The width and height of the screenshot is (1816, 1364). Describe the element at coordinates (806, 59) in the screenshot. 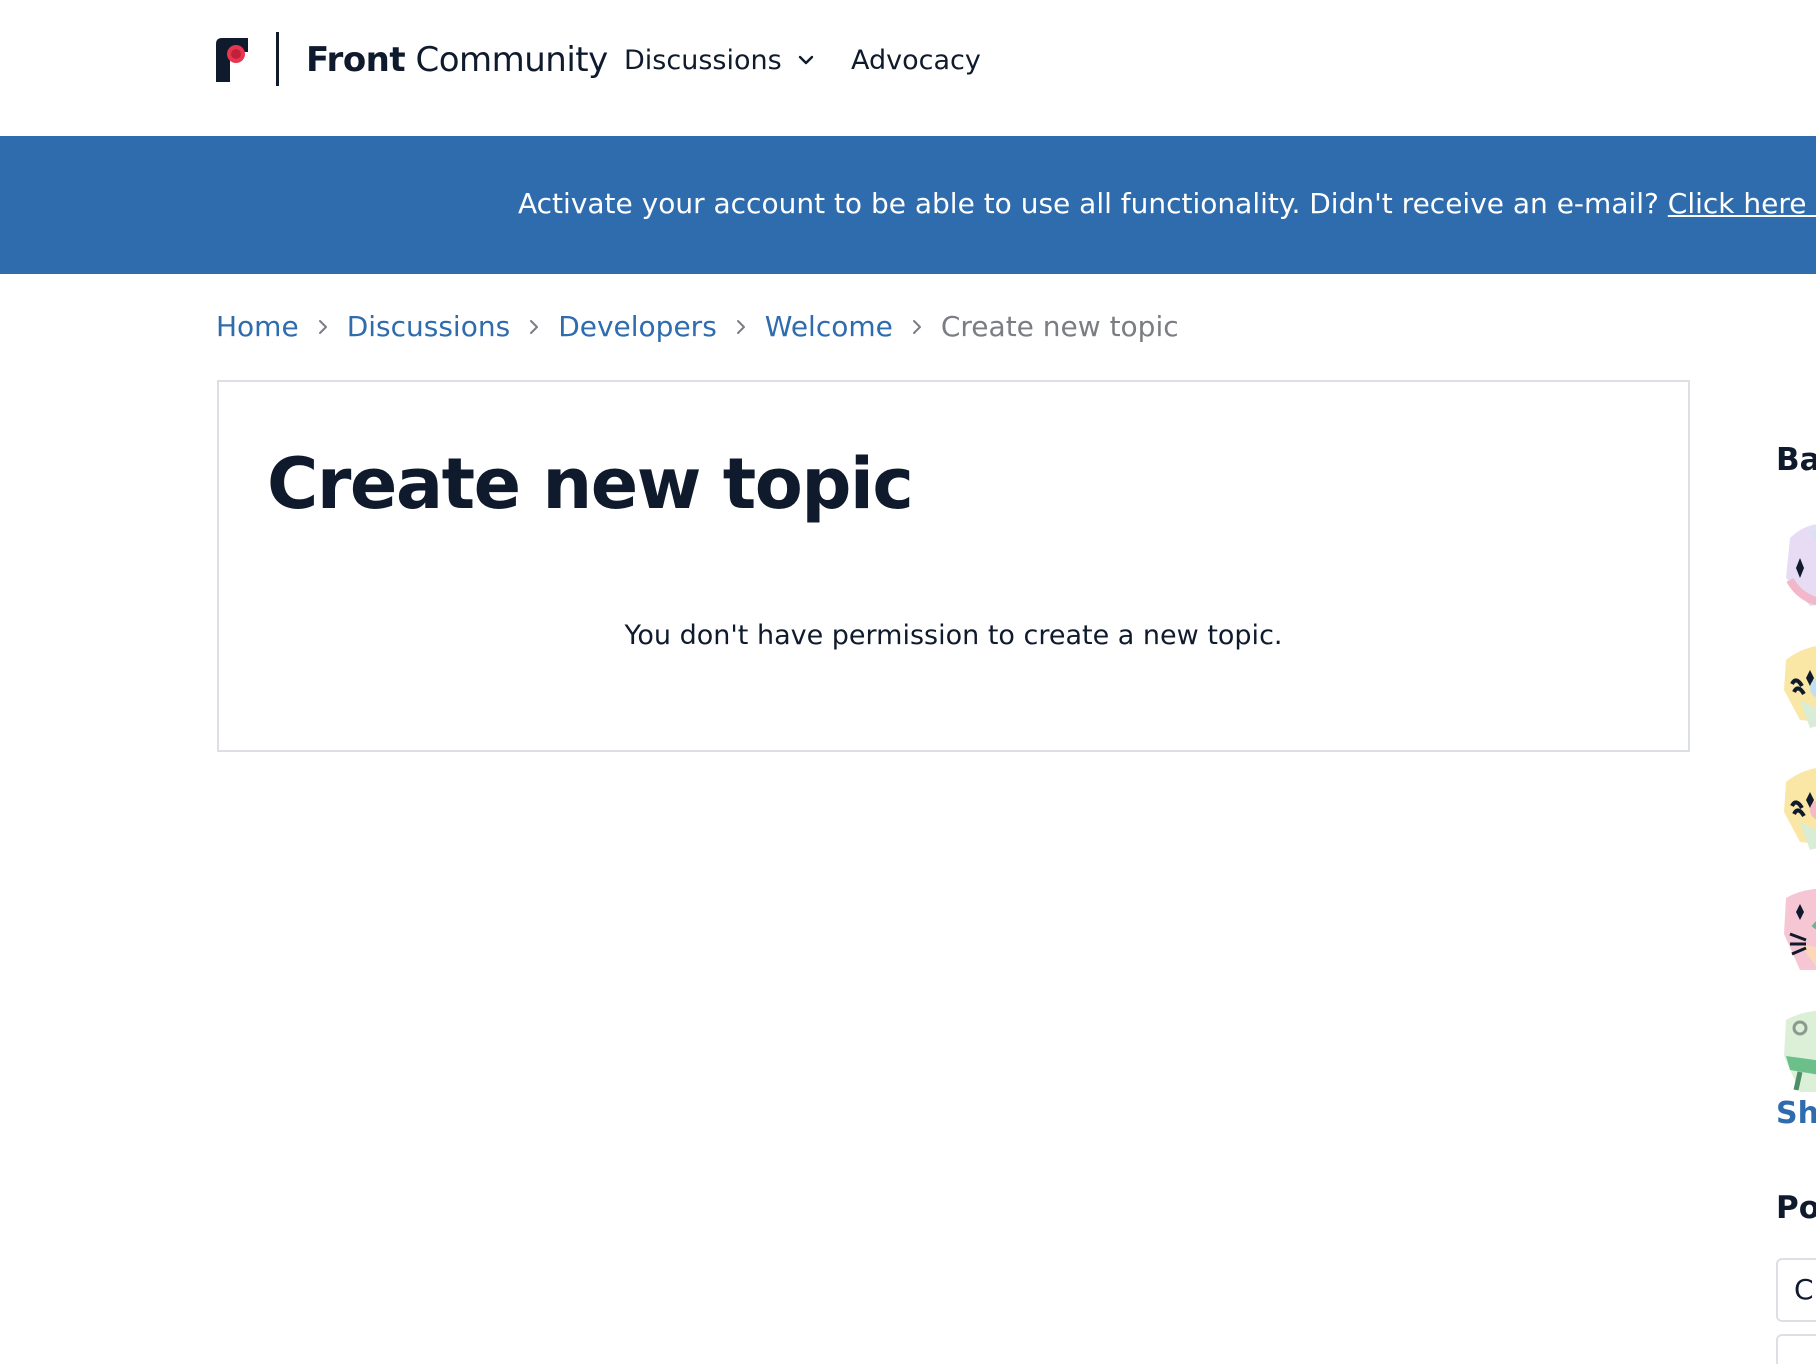

I see `chevron-down-icon` at that location.